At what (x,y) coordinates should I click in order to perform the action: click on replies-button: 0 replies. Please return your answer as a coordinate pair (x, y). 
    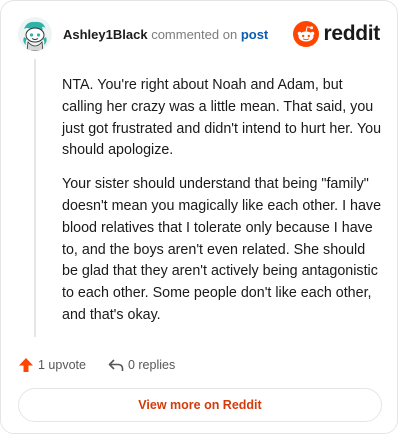
    Looking at the image, I should click on (141, 365).